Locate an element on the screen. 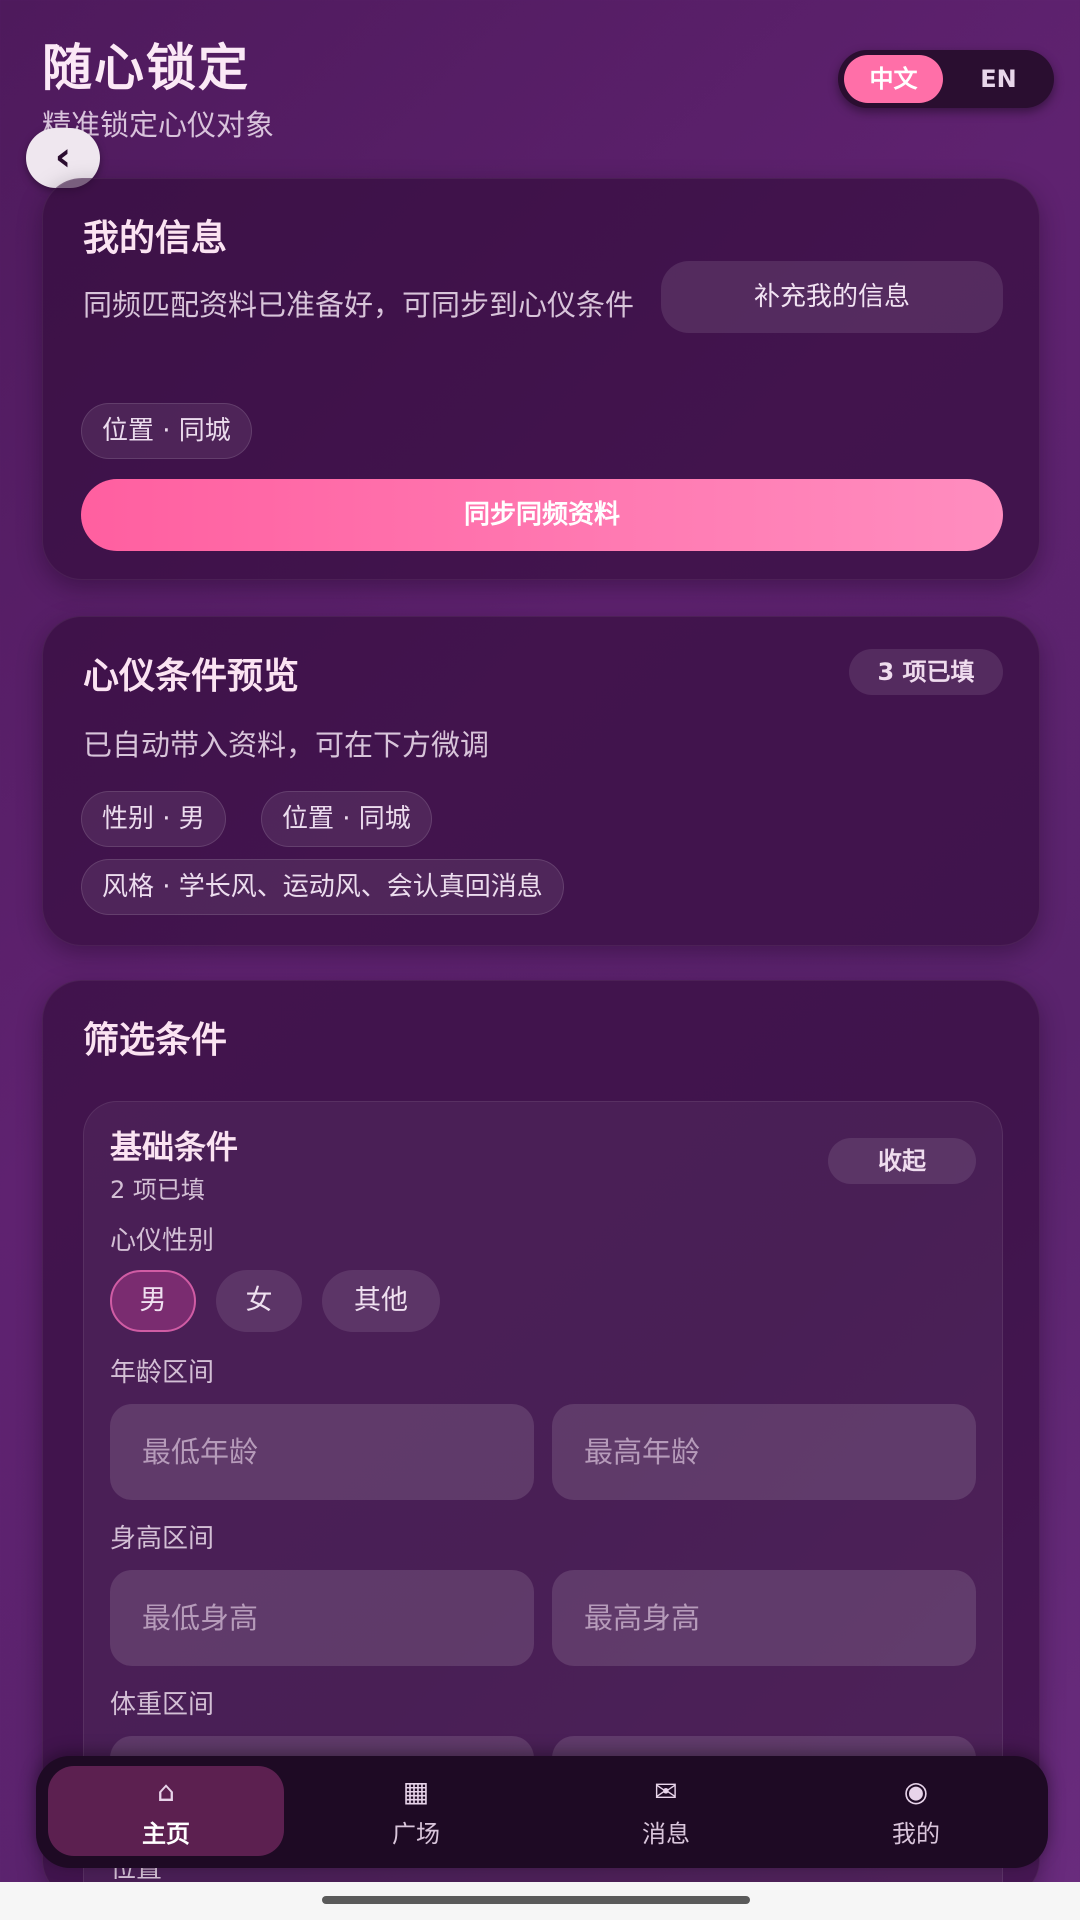 The width and height of the screenshot is (1080, 1920). lang-option-zh: 中文 is located at coordinates (893, 79).